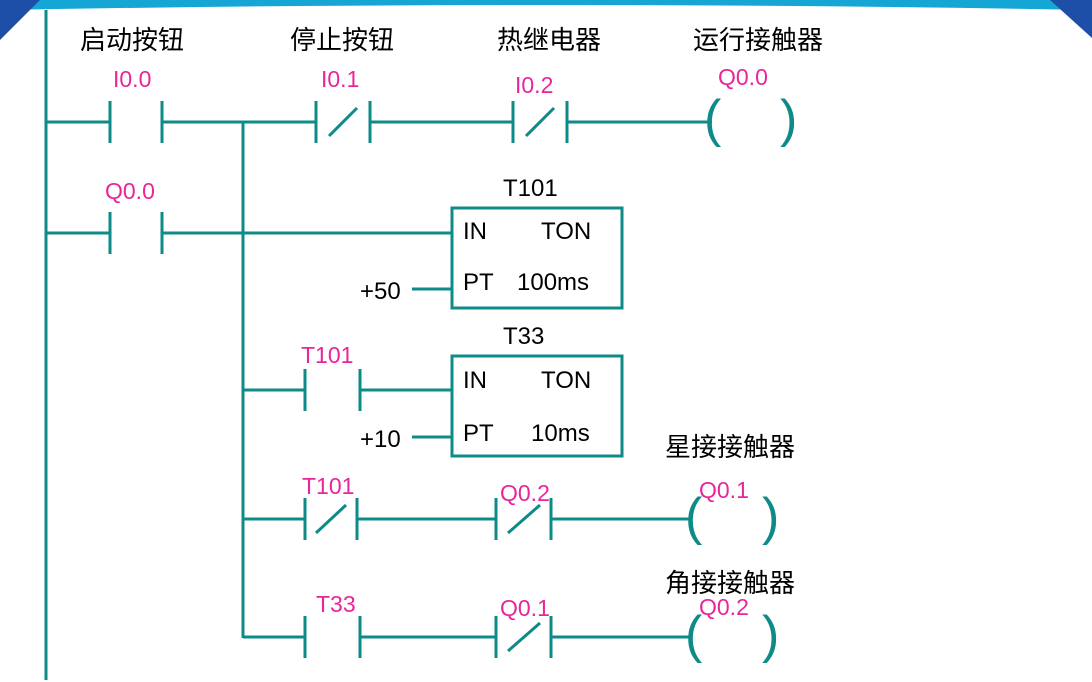 The height and width of the screenshot is (682, 1092). I want to click on label-start-button: 启动按钮, so click(132, 41).